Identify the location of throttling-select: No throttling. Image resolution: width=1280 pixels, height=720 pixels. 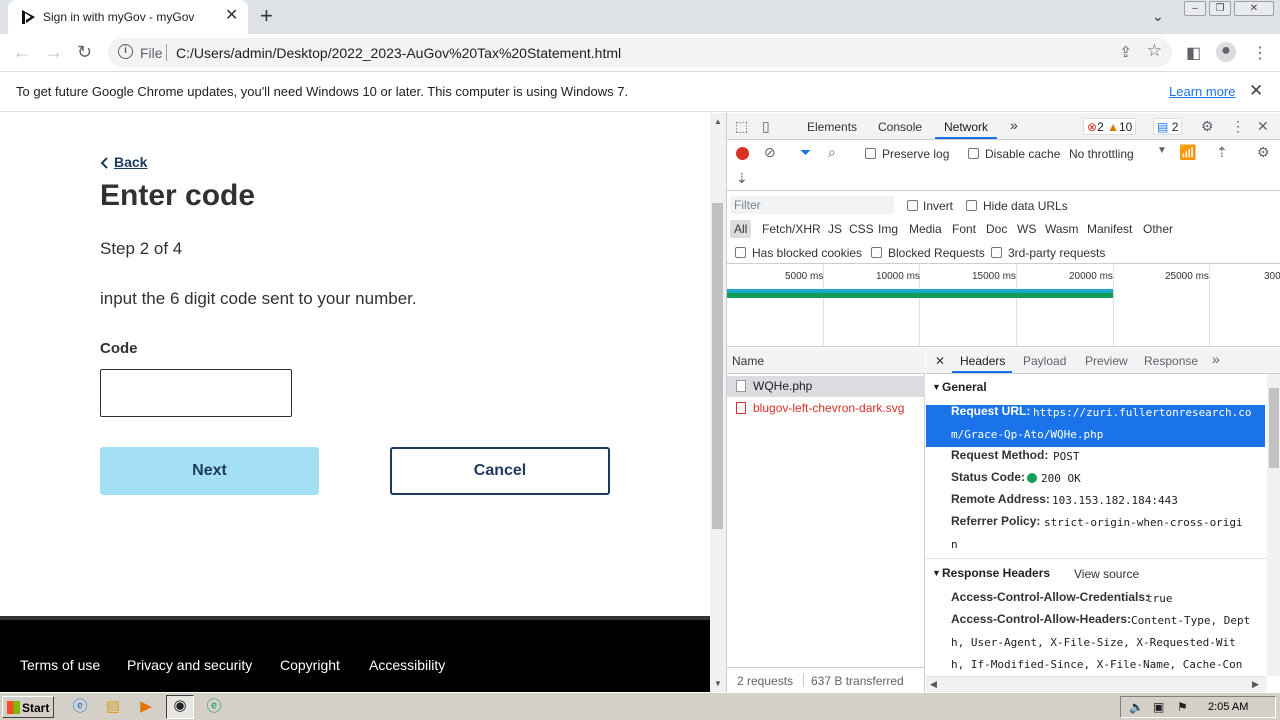
(1101, 154).